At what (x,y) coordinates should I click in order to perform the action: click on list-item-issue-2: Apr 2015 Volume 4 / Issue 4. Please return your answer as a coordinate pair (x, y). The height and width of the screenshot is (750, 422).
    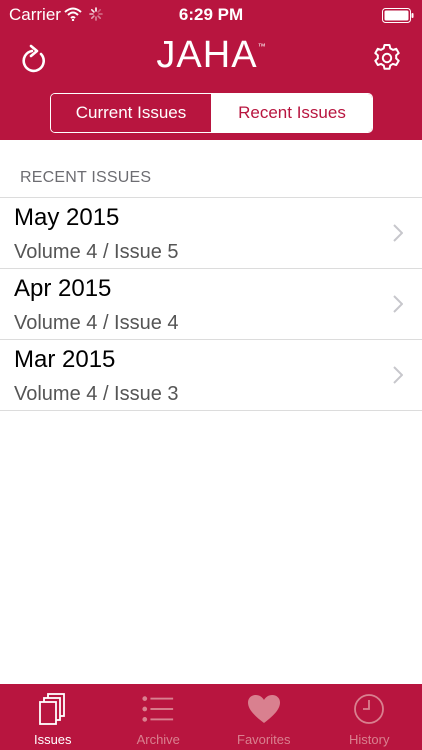
    Looking at the image, I should click on (211, 304).